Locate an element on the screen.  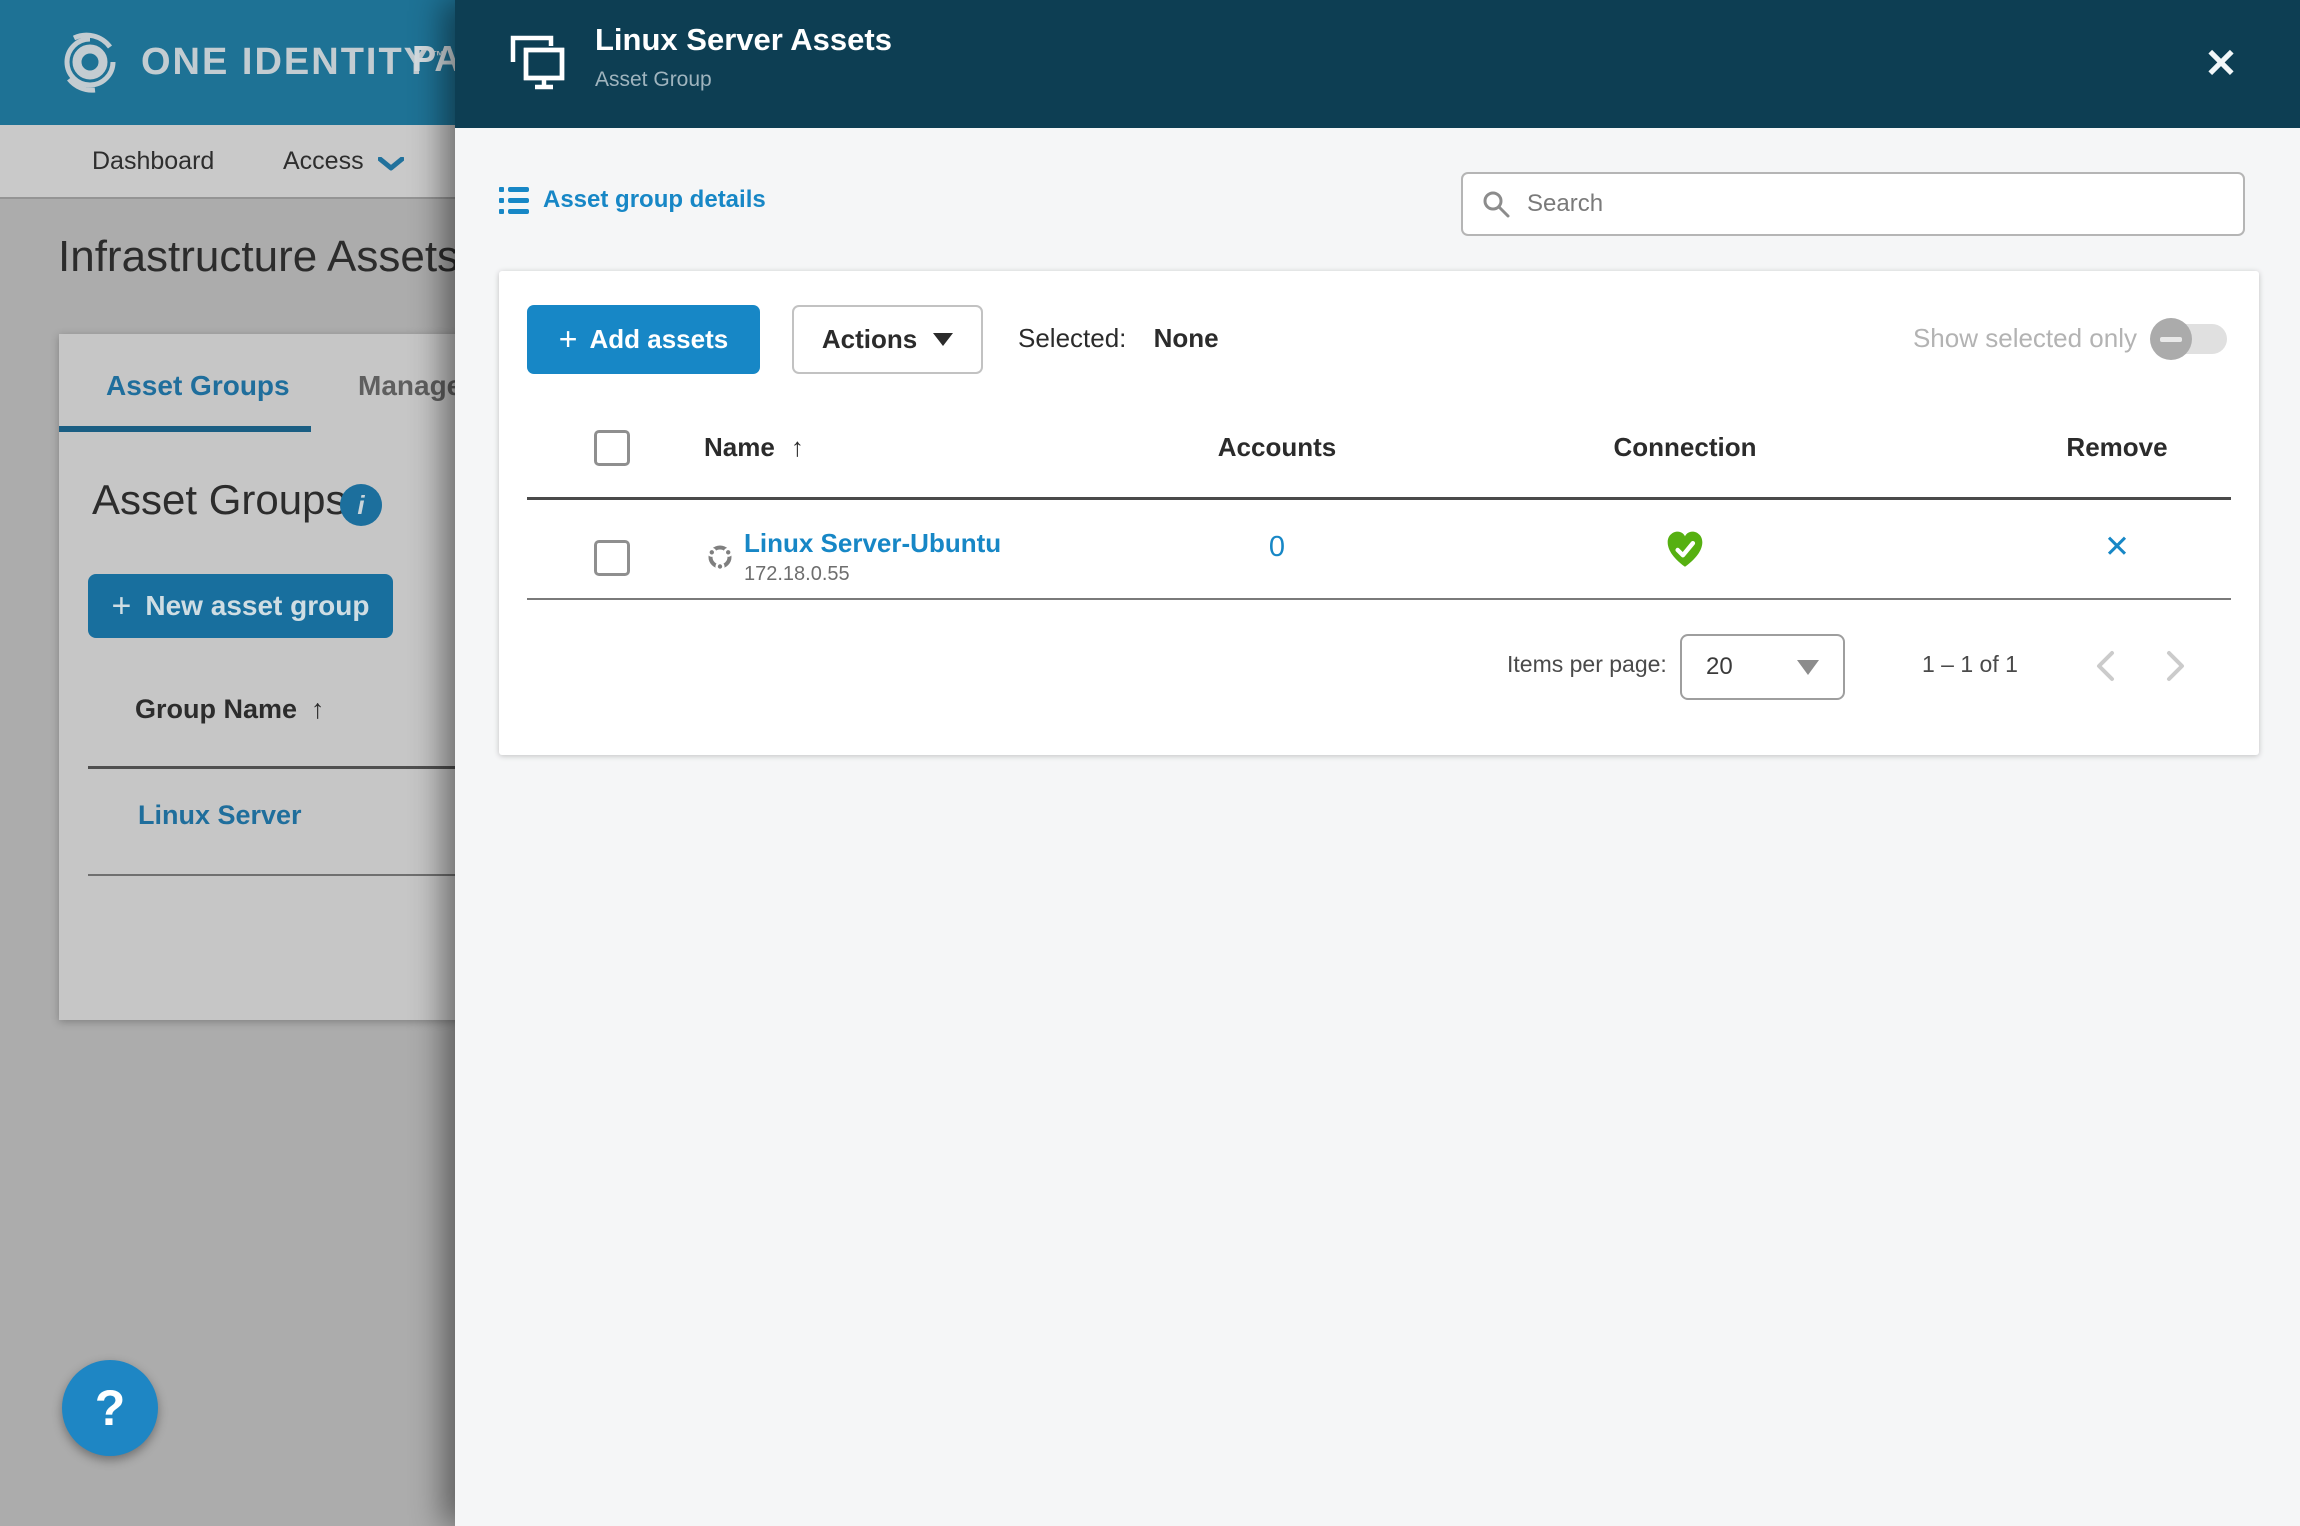
toggle-knob is located at coordinates (2171, 338).